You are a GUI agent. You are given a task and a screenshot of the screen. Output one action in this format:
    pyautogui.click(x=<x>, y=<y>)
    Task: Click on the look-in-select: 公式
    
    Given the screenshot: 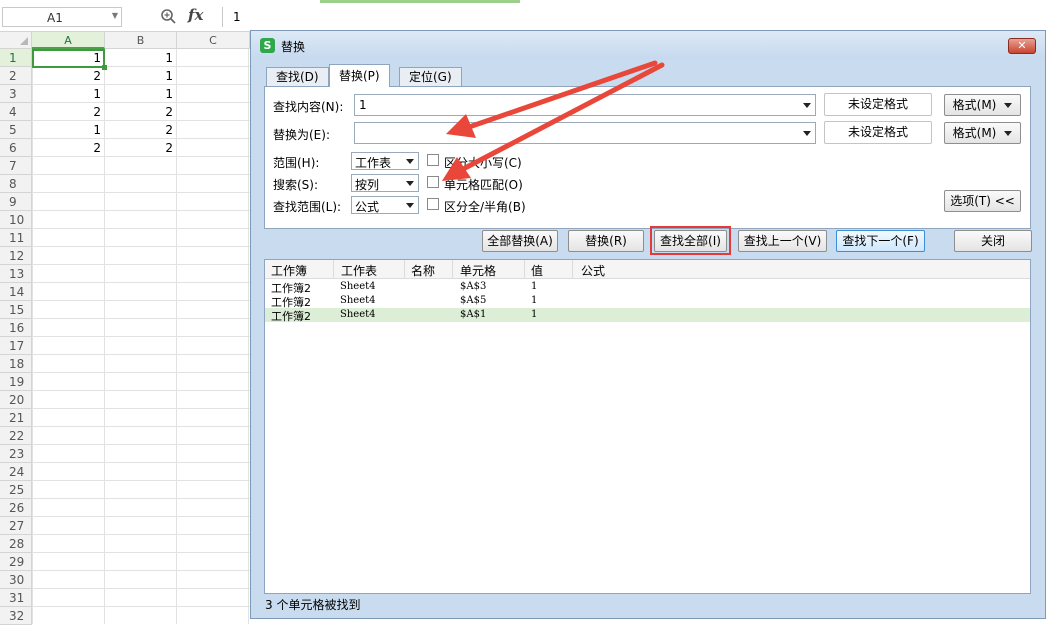 What is the action you would take?
    pyautogui.click(x=385, y=205)
    